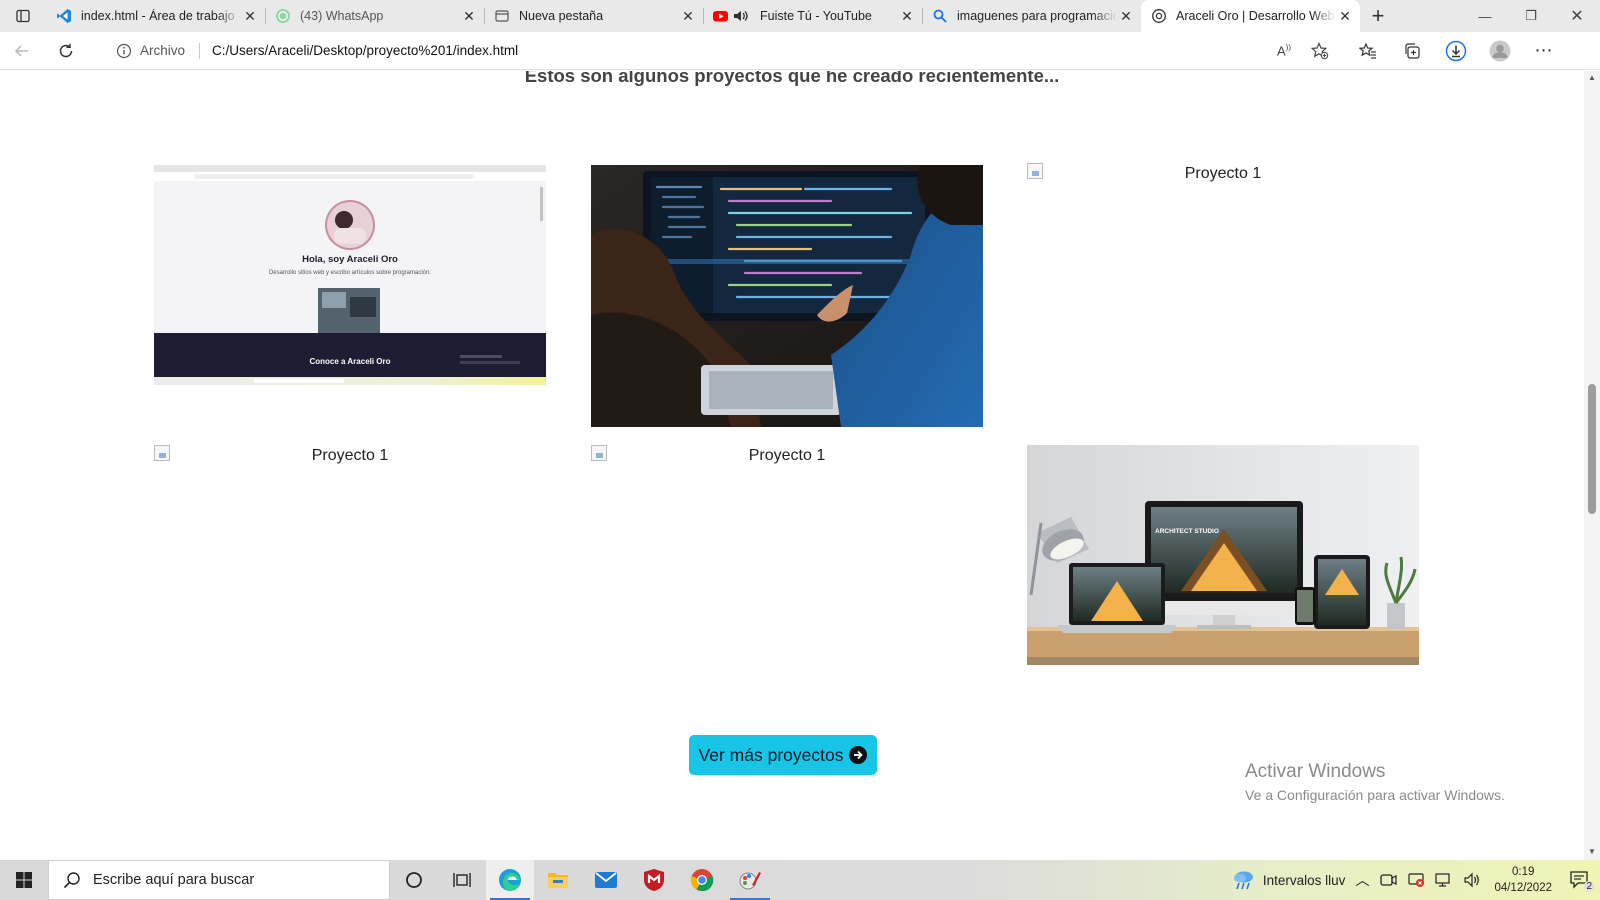  Describe the element at coordinates (22, 51) in the screenshot. I see `back-button` at that location.